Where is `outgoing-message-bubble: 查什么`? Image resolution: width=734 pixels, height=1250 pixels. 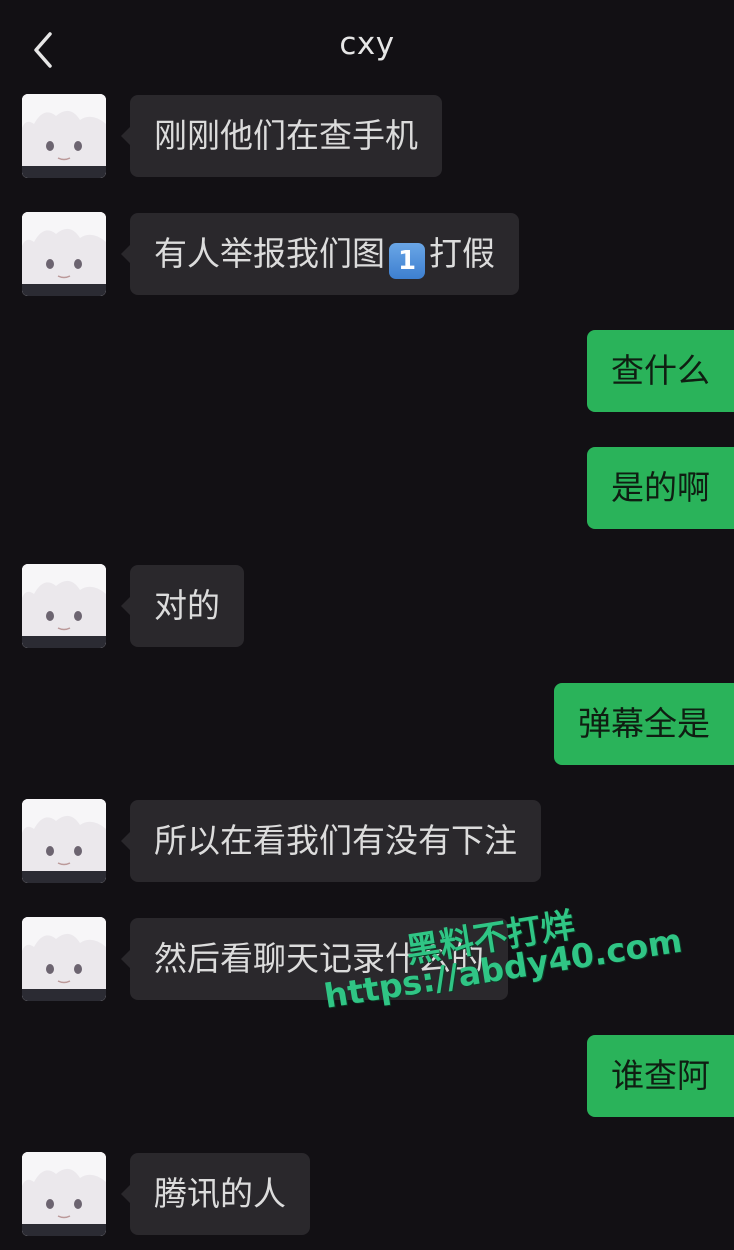
outgoing-message-bubble: 查什么 is located at coordinates (660, 371).